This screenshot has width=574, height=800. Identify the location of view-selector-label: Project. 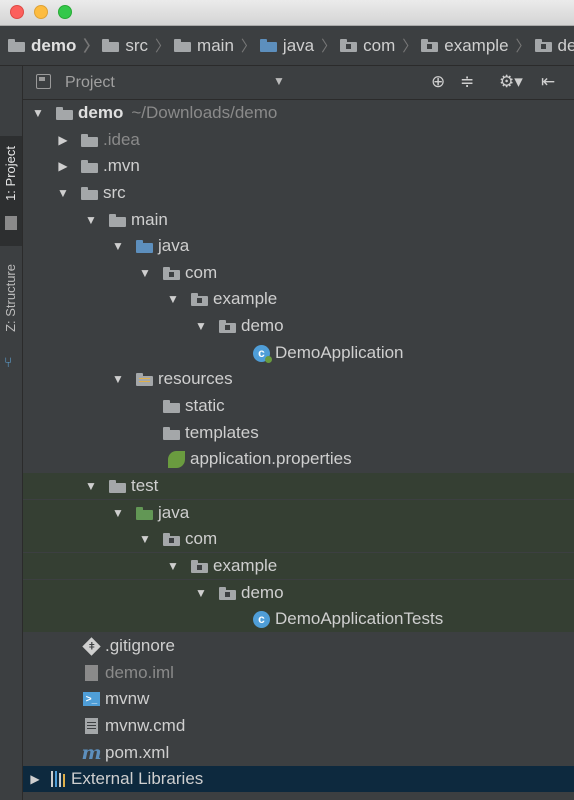
(90, 83).